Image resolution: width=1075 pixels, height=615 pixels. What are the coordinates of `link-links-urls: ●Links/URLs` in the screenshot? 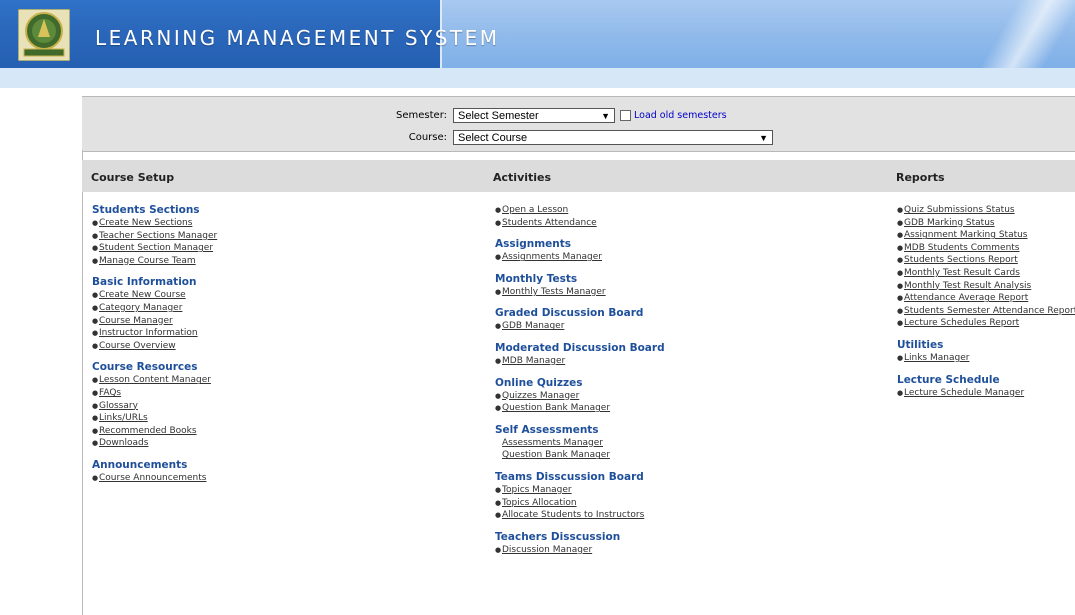 It's located at (154, 418).